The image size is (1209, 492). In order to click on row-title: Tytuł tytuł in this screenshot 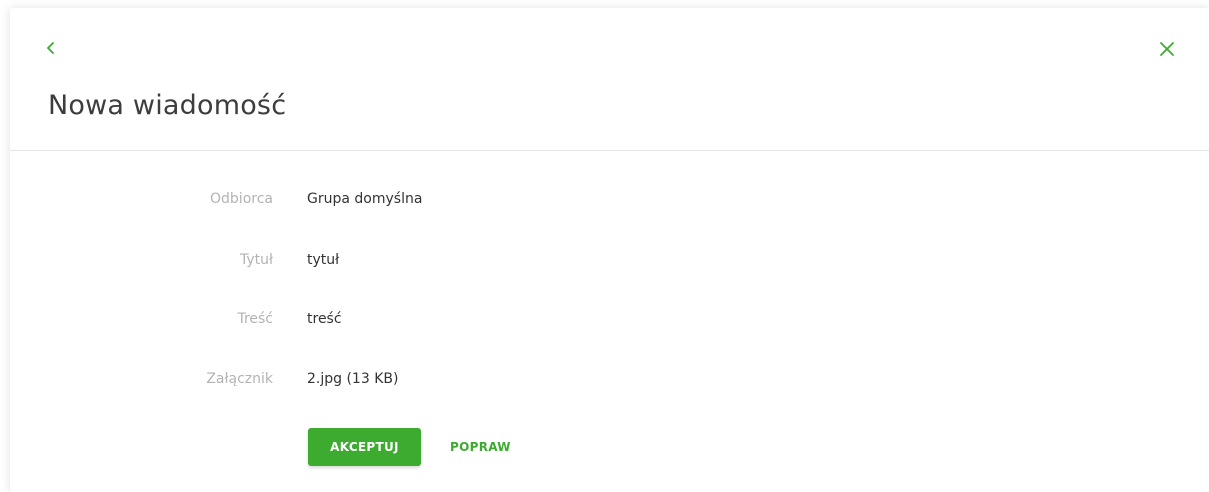, I will do `click(609, 260)`.